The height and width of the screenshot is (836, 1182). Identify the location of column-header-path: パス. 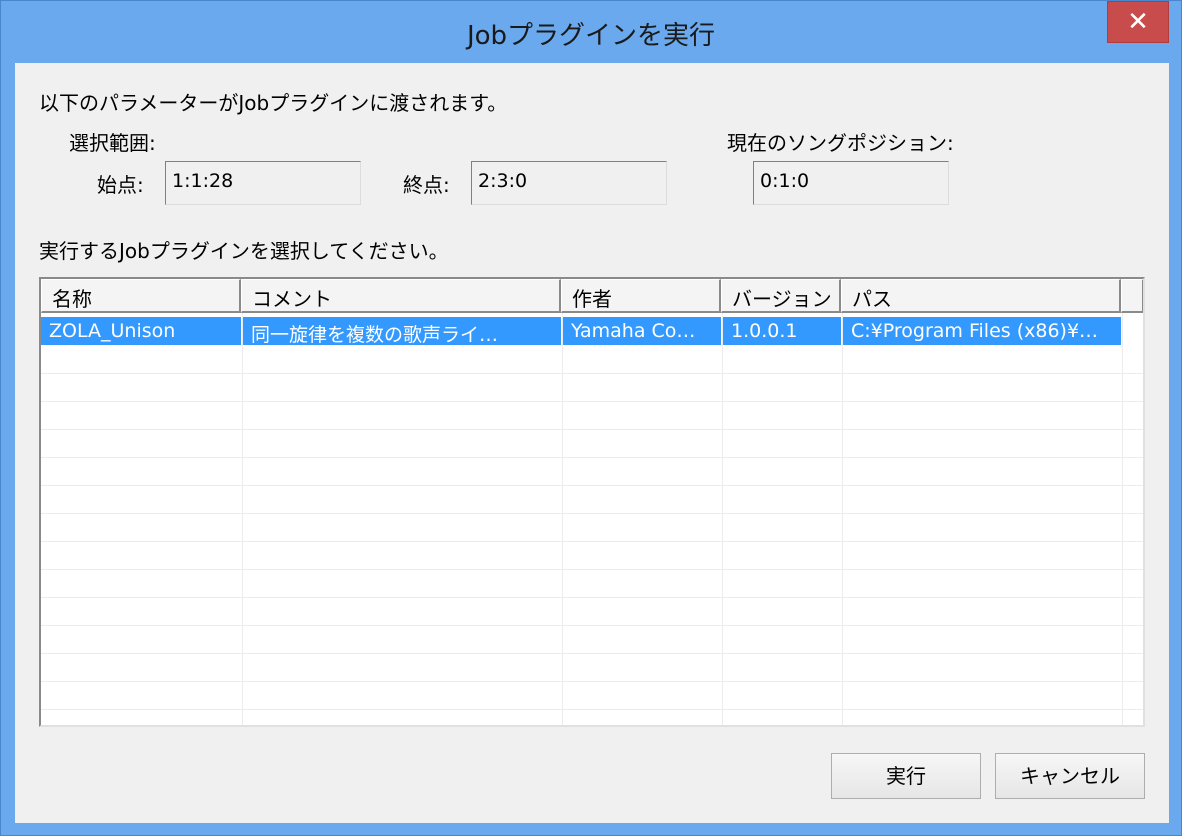
(981, 296).